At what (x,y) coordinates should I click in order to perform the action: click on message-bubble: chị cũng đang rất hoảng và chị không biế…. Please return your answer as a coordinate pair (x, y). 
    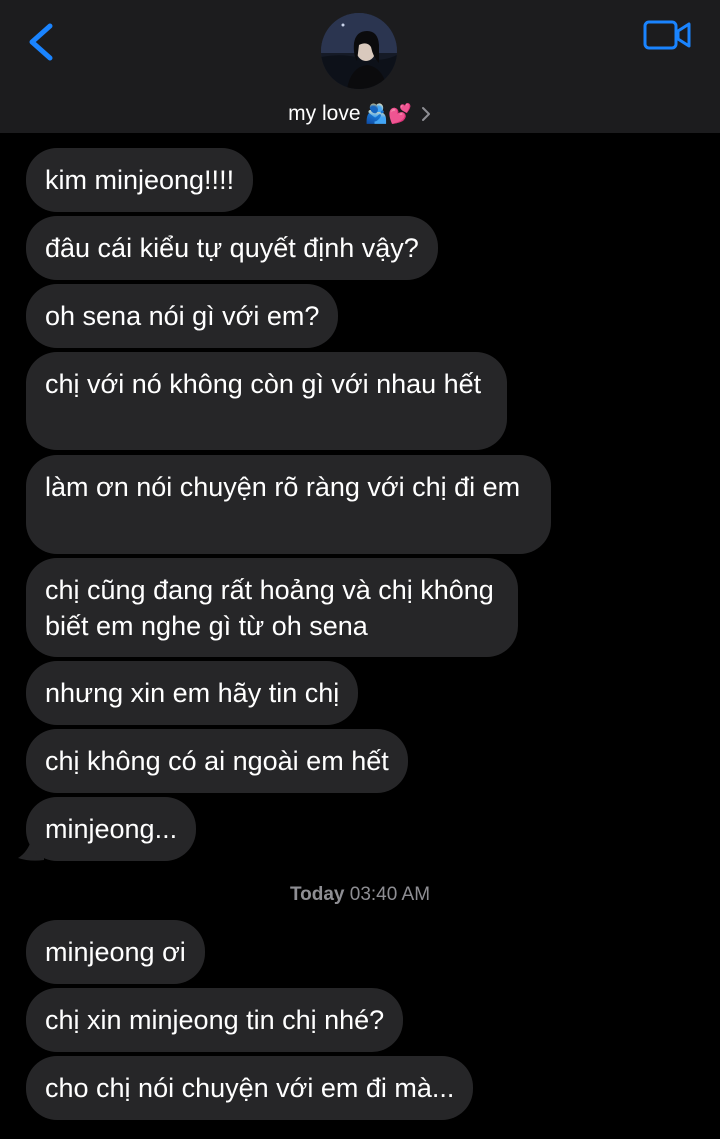
    Looking at the image, I should click on (272, 607).